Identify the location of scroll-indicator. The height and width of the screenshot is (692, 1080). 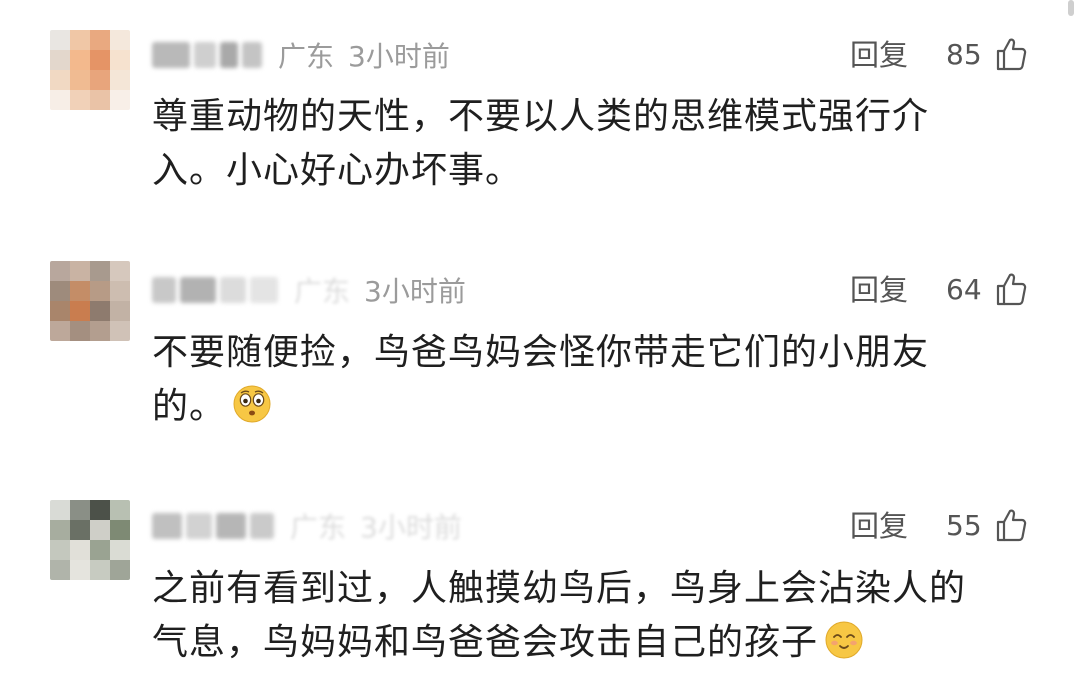
(1071, 8).